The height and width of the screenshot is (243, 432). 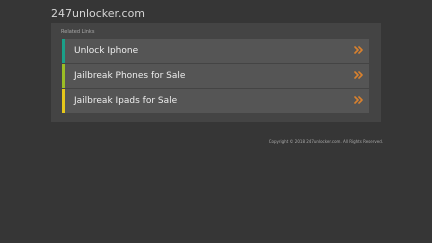 I want to click on related-links-heading: Related Links, so click(x=78, y=32).